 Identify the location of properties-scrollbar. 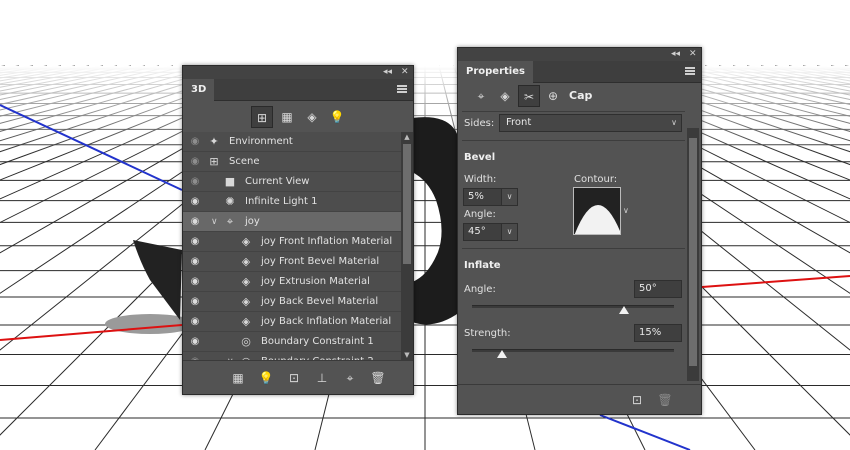
(693, 254).